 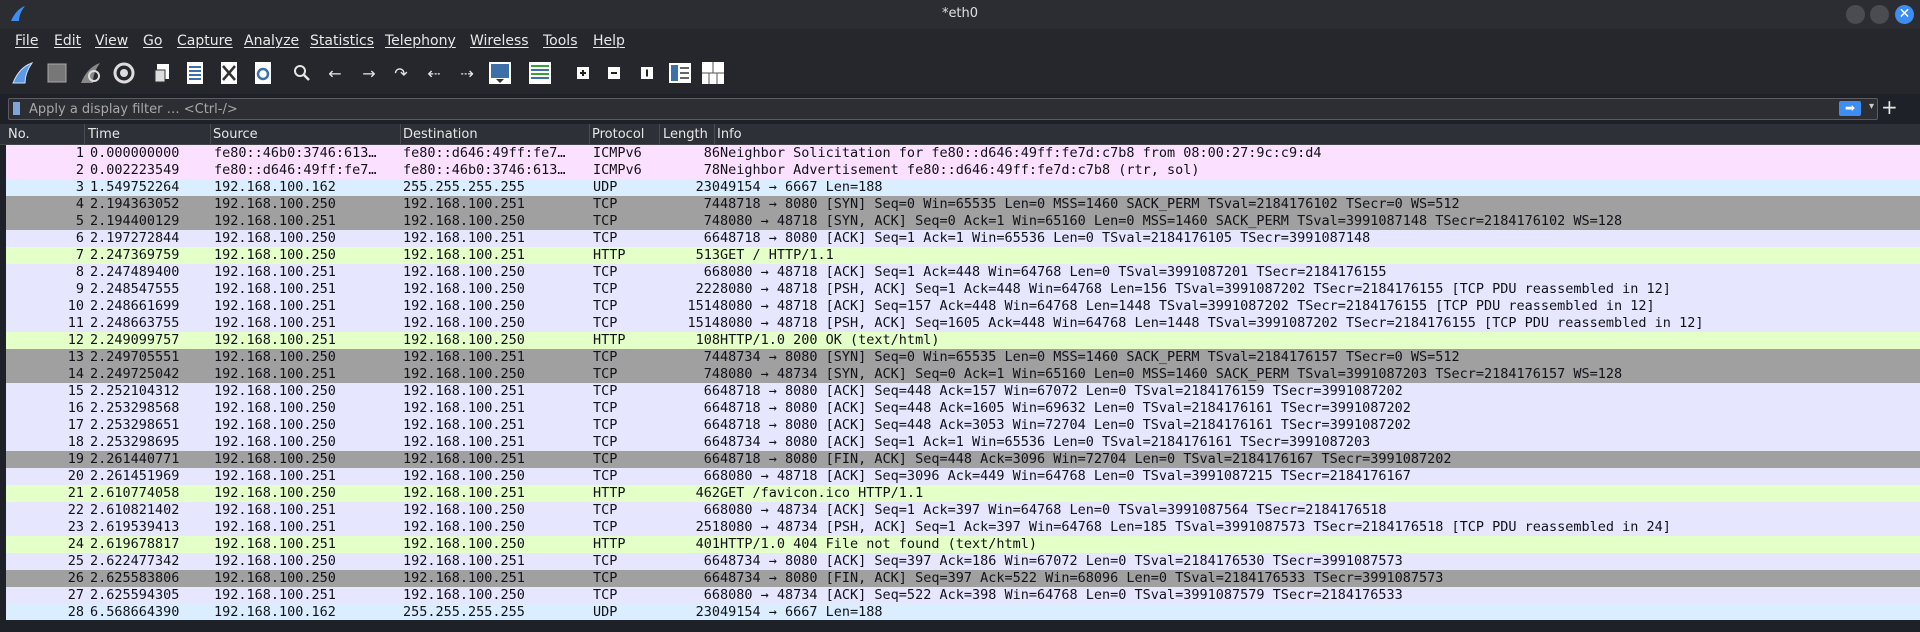 What do you see at coordinates (540, 73) in the screenshot?
I see `colorize-icon` at bounding box center [540, 73].